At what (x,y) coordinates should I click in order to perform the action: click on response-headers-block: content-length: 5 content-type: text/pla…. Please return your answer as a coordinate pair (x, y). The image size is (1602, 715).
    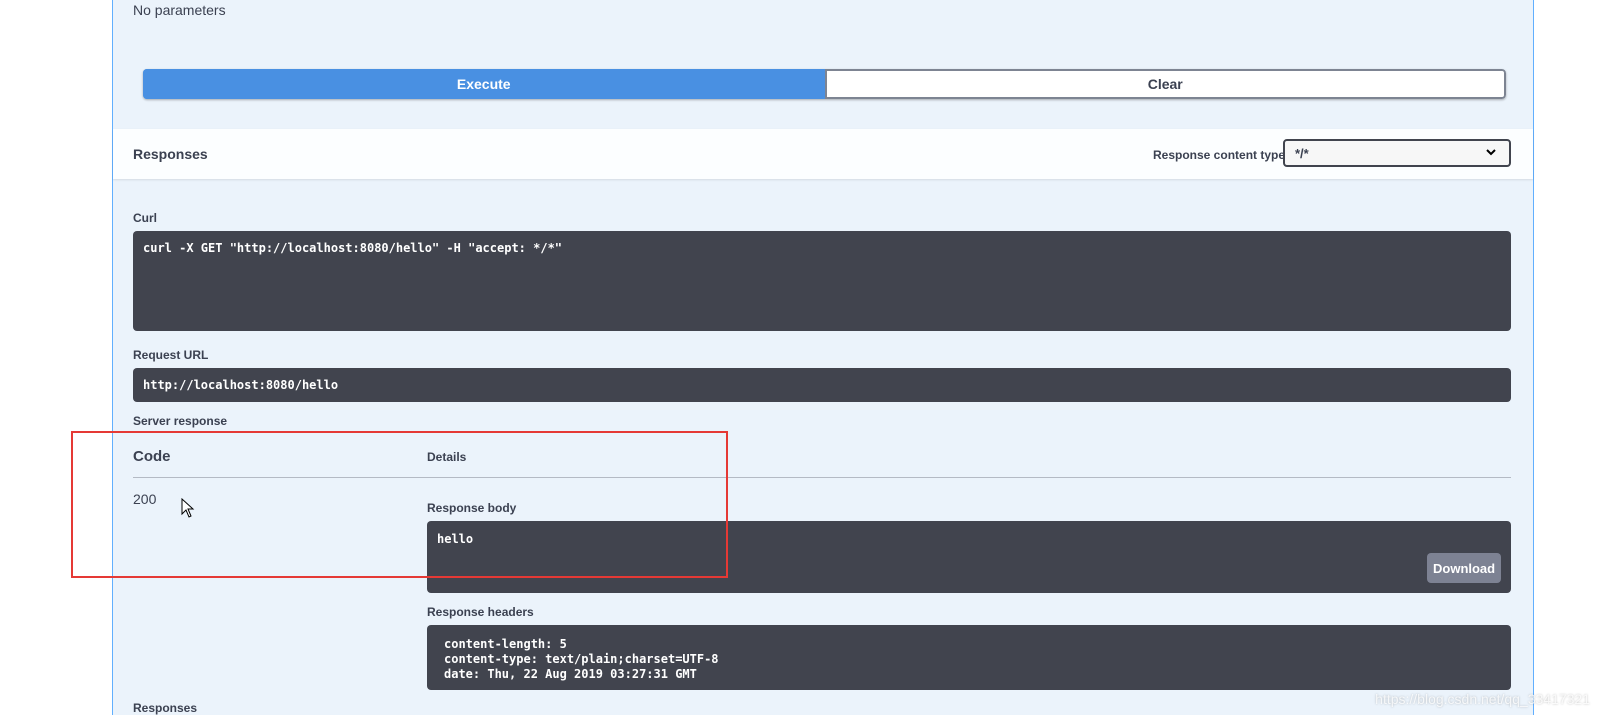
    Looking at the image, I should click on (969, 657).